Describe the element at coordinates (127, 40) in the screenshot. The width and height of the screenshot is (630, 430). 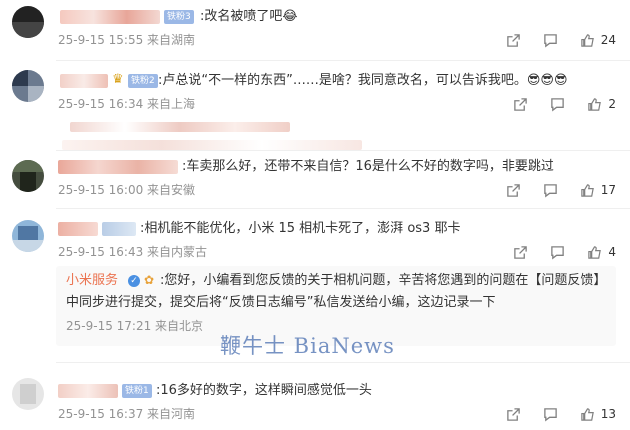
I see `comment-meta: 25-9-15 15:55 来自湖南` at that location.